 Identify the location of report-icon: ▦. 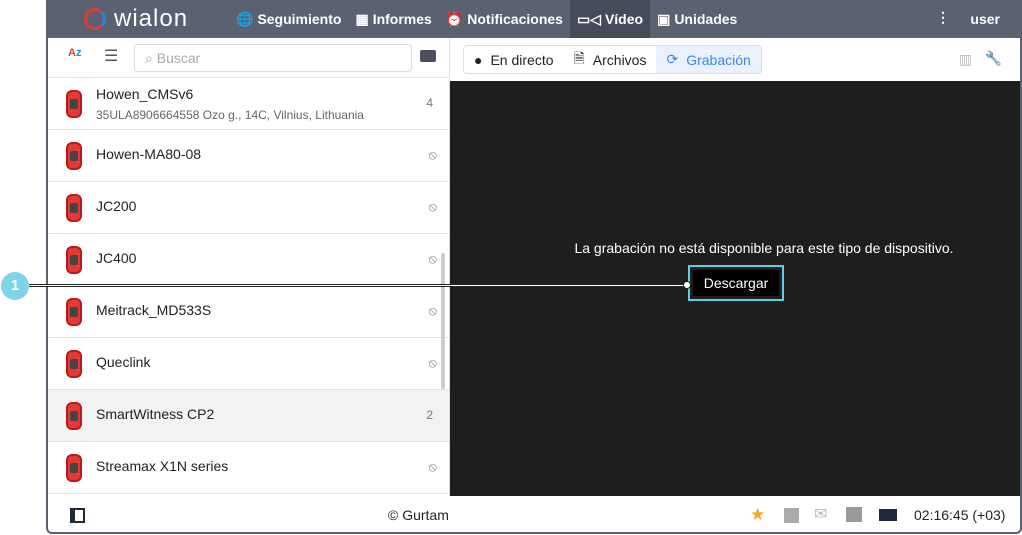
(362, 18).